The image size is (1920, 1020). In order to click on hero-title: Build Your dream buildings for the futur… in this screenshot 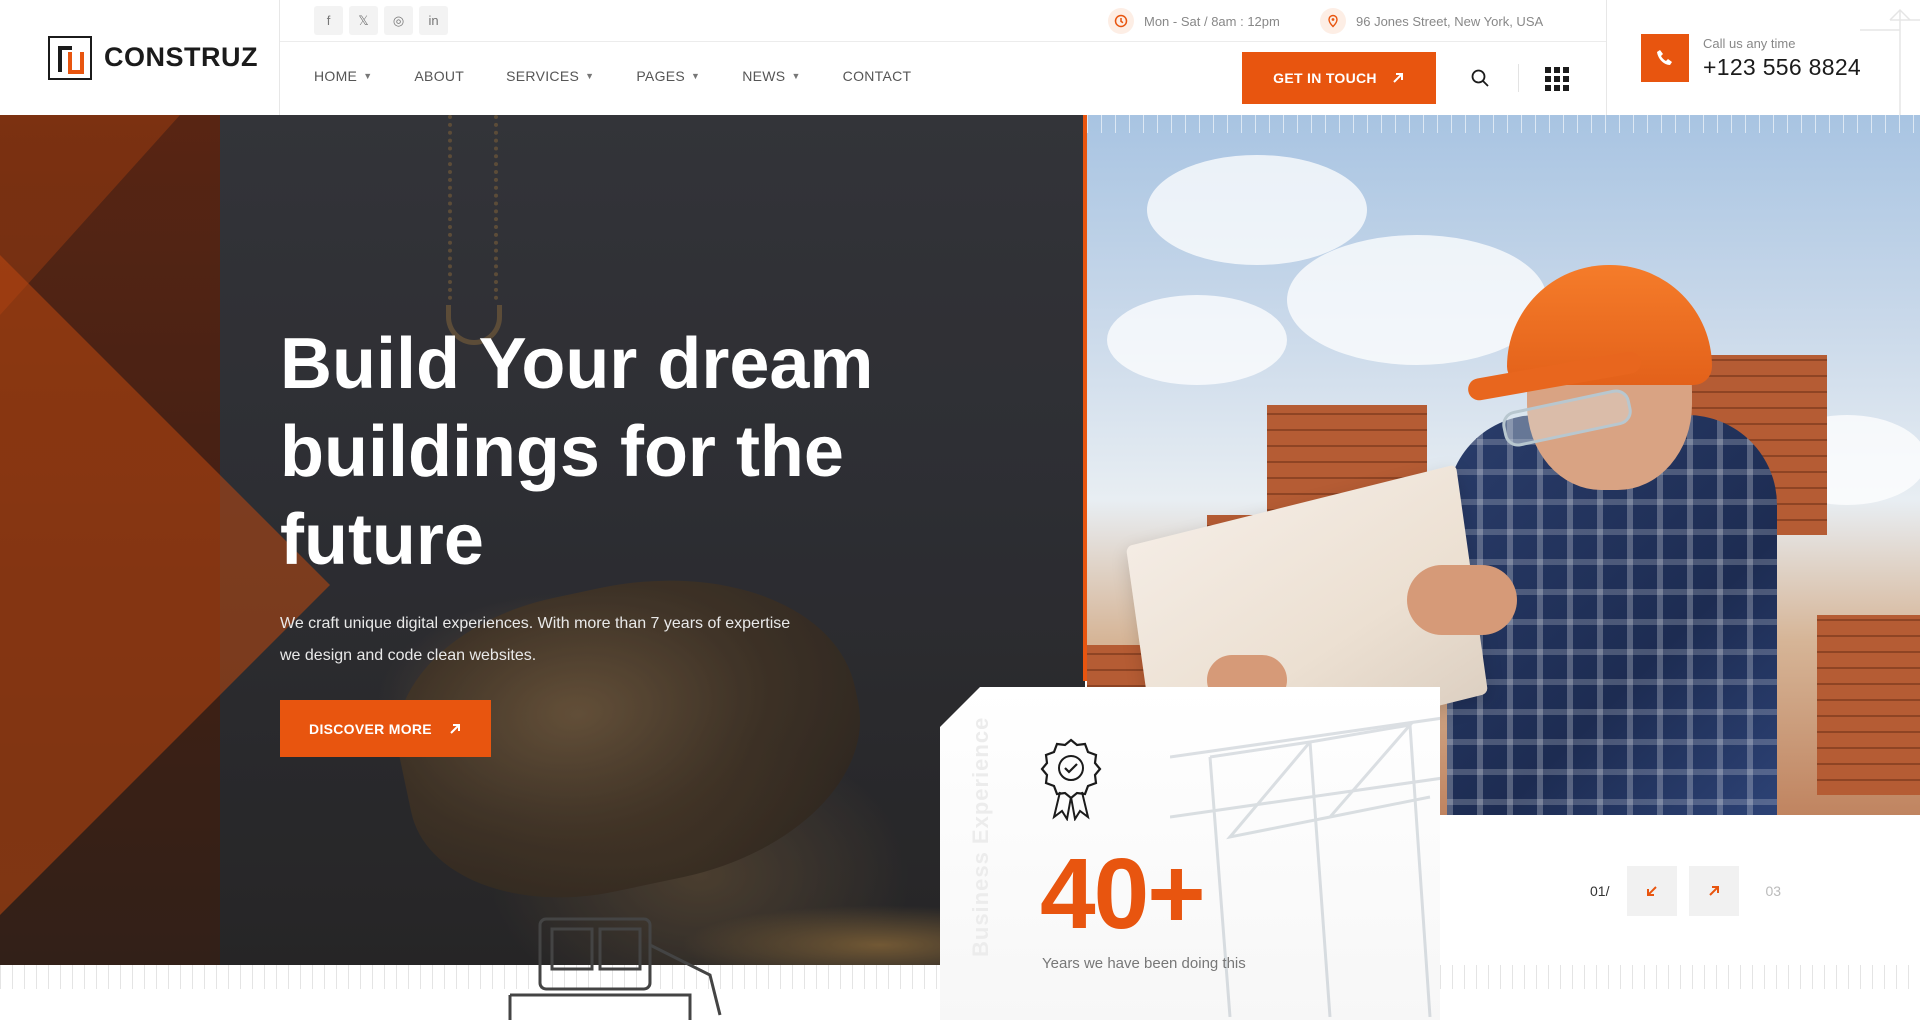, I will do `click(577, 452)`.